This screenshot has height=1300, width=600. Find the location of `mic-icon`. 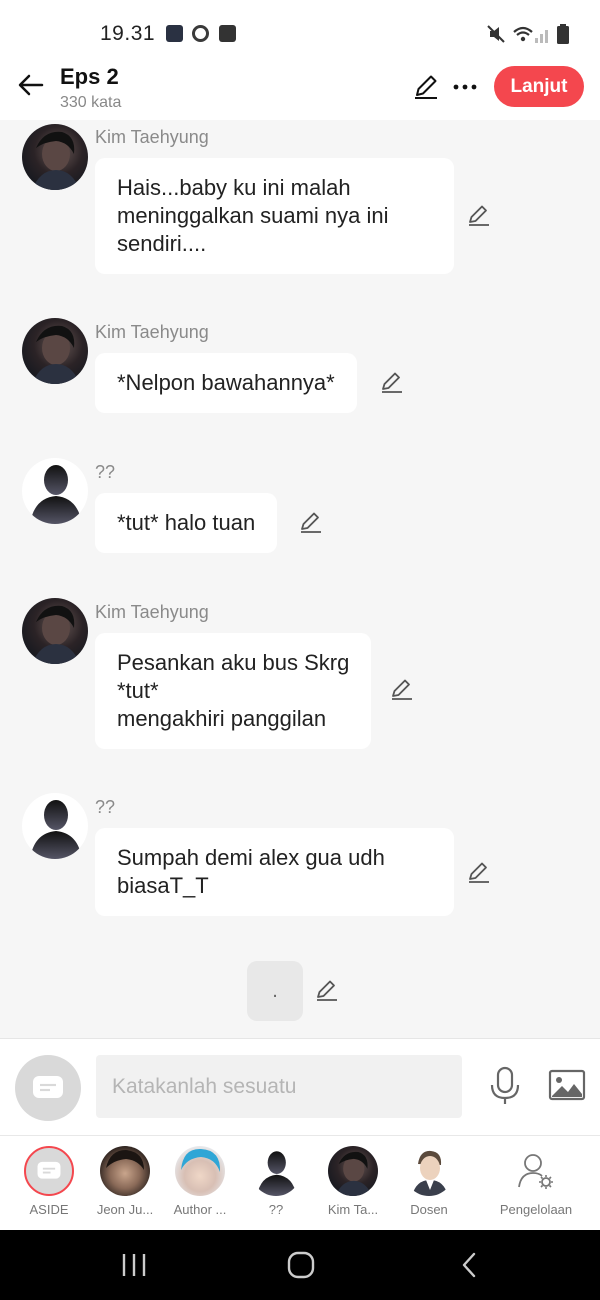

mic-icon is located at coordinates (505, 1086).